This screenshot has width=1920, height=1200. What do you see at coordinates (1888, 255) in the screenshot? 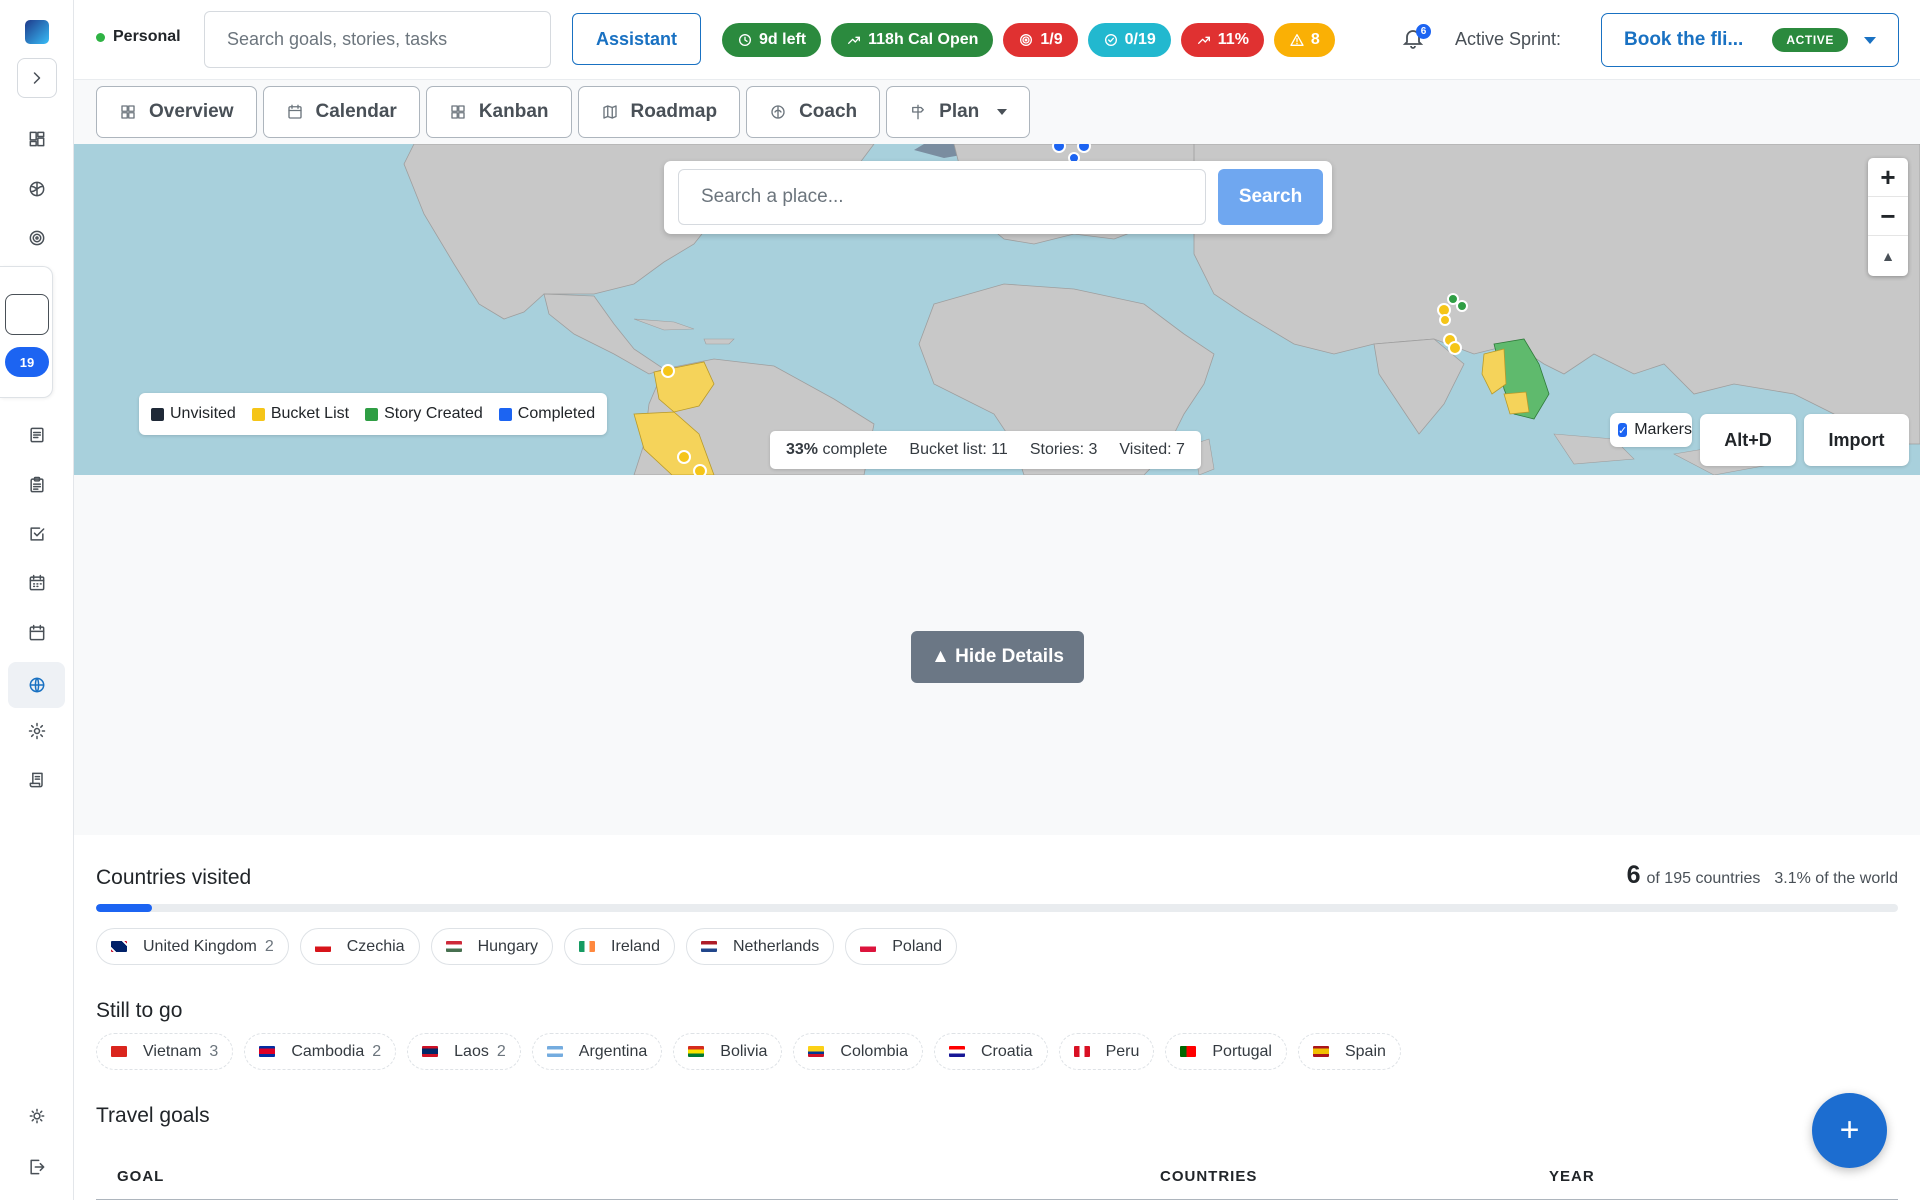
I see `compass-button: ▲` at bounding box center [1888, 255].